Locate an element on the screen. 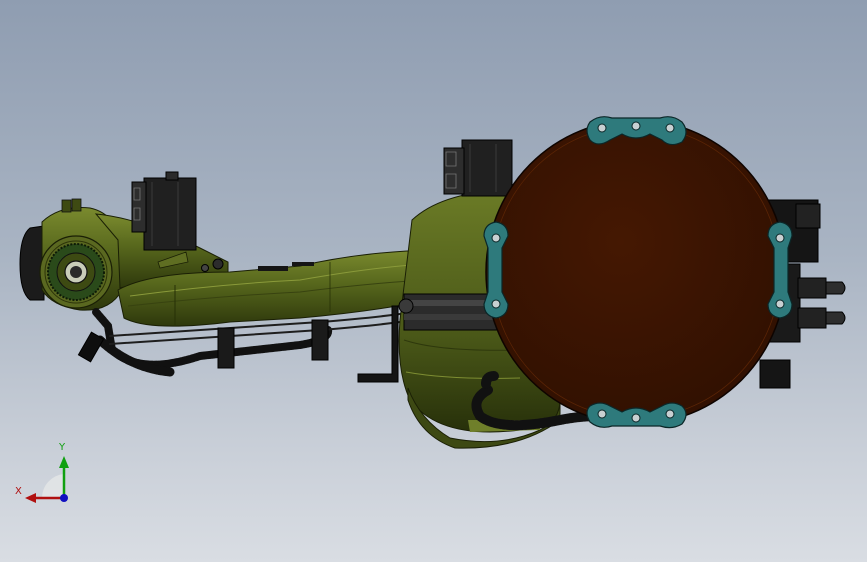  base-motor-connector is located at coordinates (478, 168).